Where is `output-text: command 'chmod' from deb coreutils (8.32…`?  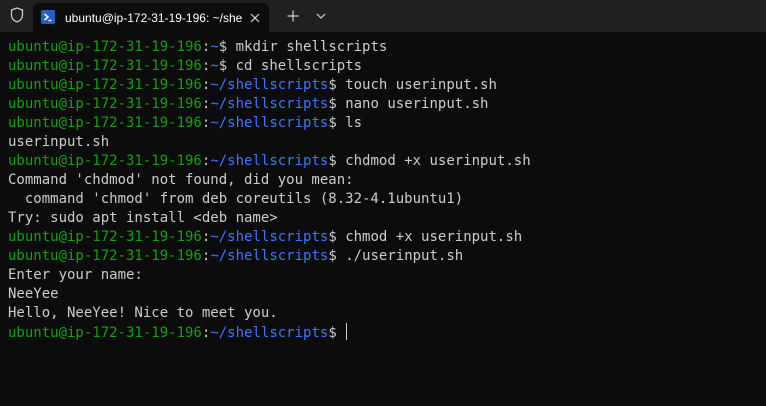 output-text: command 'chmod' from deb coreutils (8.32… is located at coordinates (236, 199).